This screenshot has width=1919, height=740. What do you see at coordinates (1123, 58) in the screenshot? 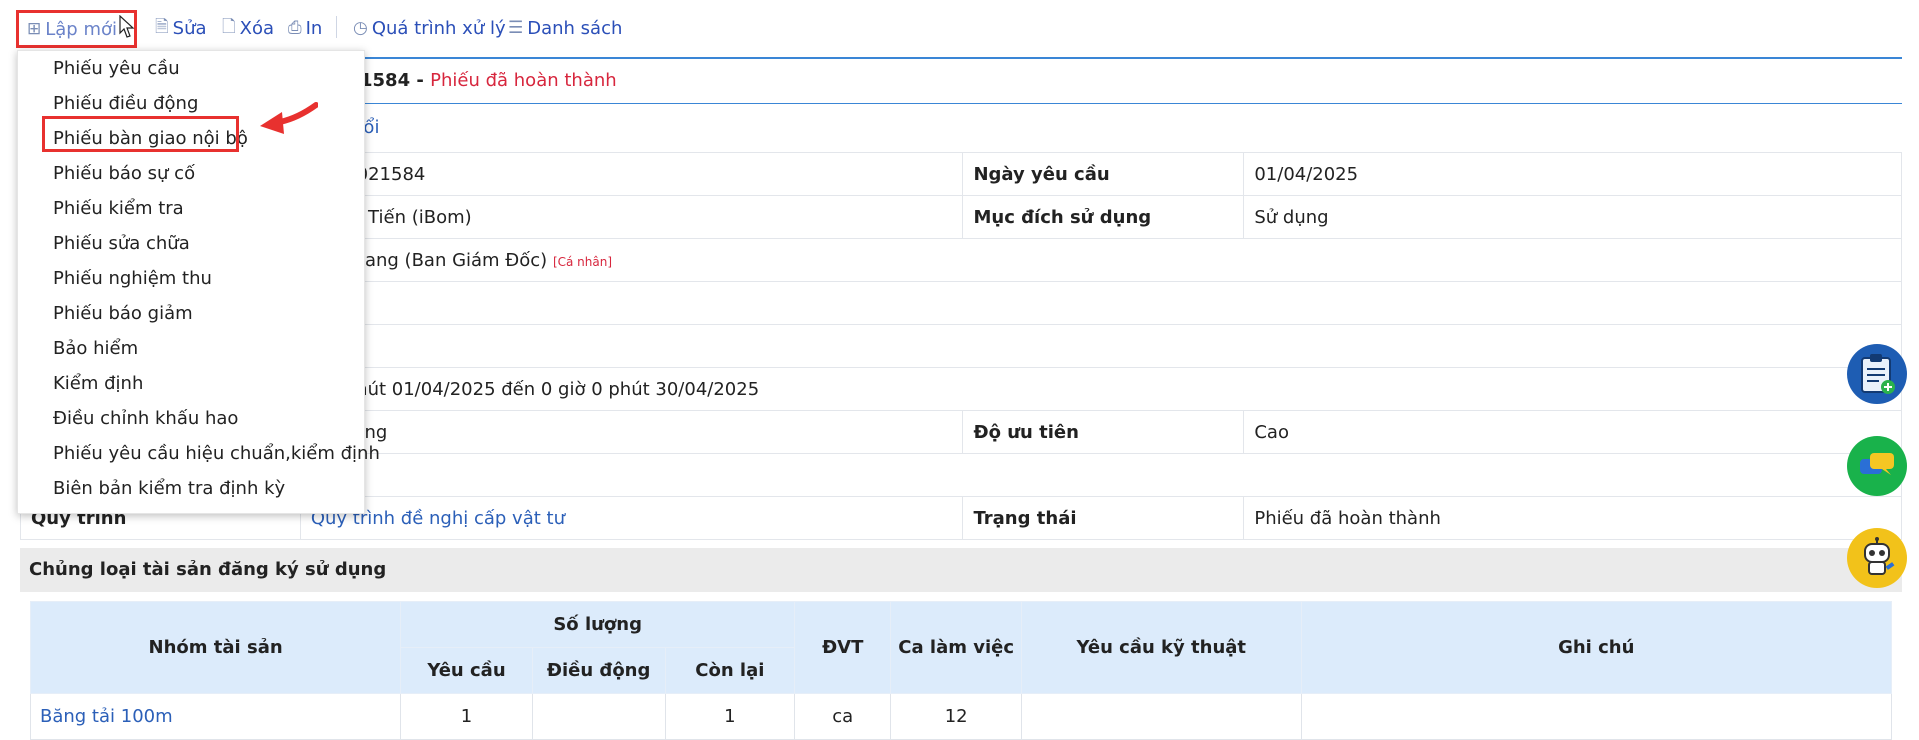
I see `header-divider` at bounding box center [1123, 58].